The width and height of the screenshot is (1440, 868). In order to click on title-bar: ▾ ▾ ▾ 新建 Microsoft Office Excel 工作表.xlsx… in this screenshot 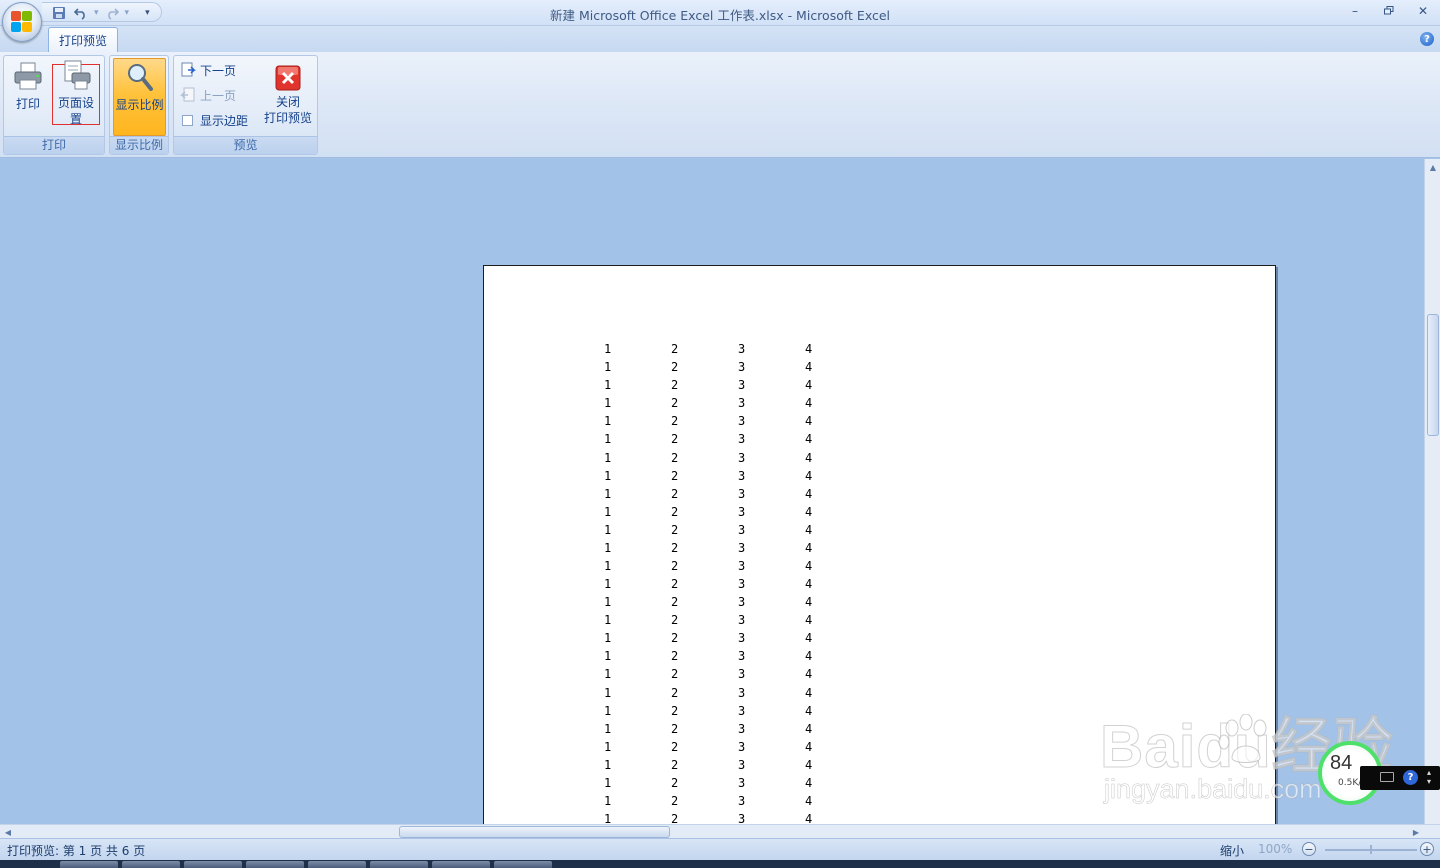, I will do `click(720, 13)`.